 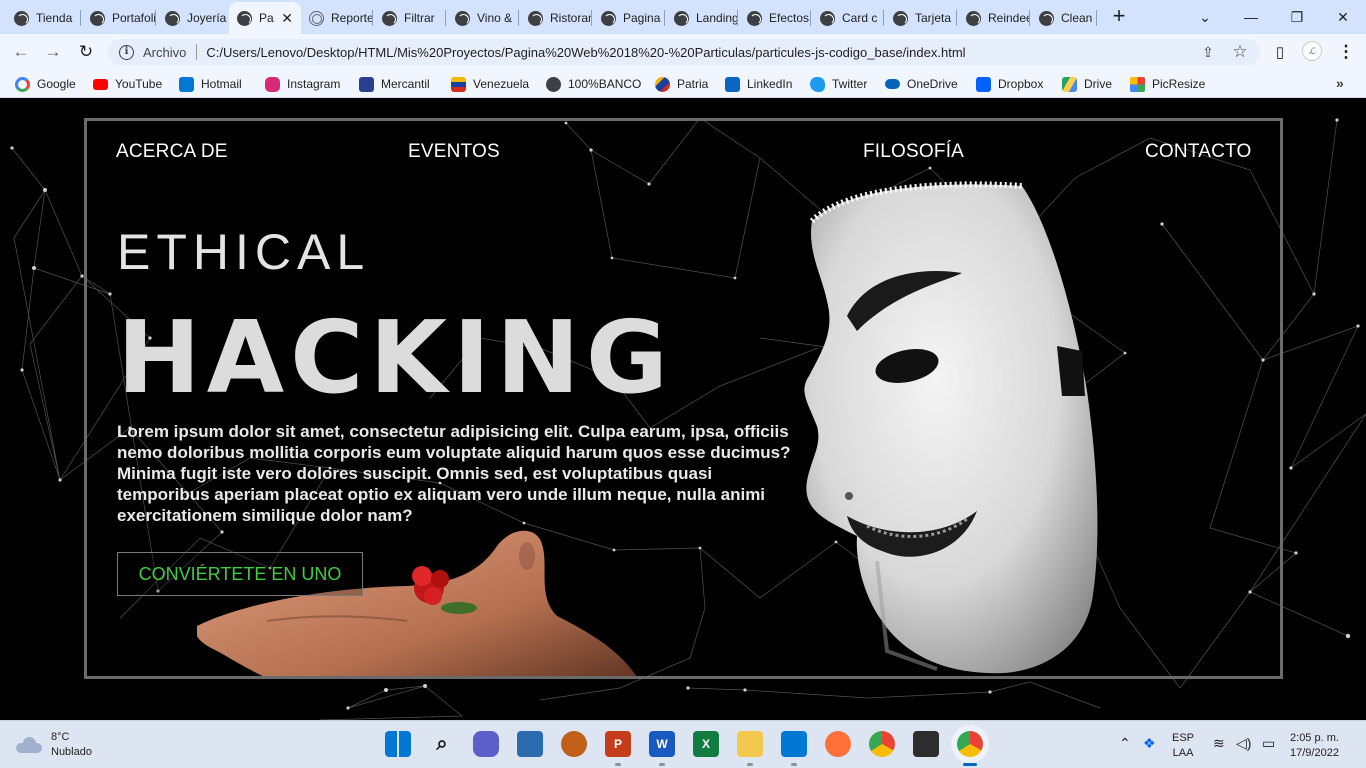 I want to click on file-explorer-icon, so click(x=750, y=744).